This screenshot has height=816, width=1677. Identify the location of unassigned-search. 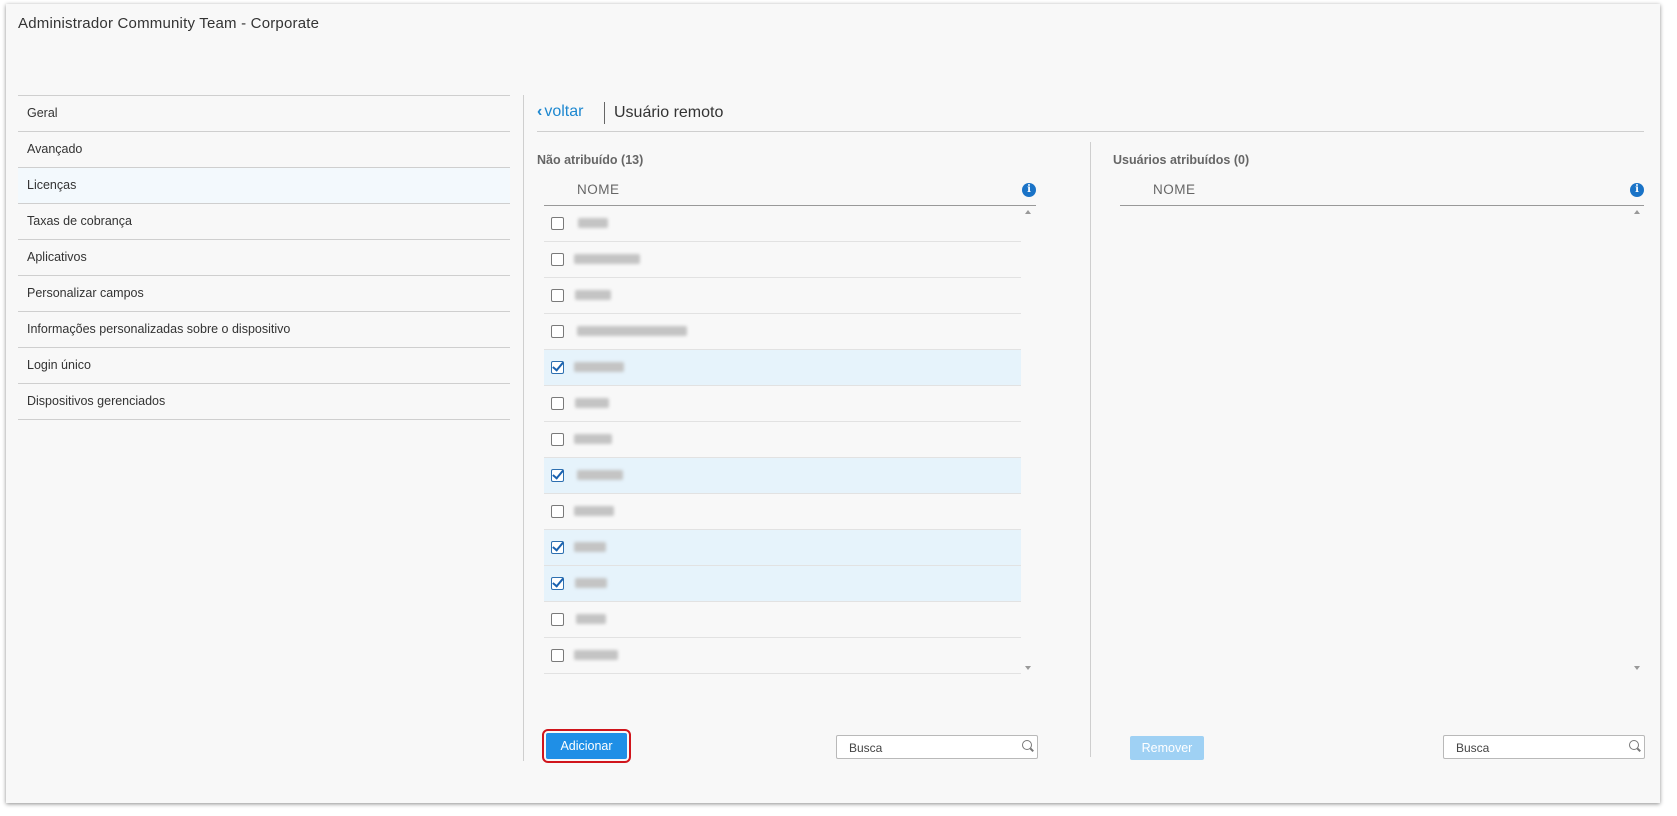
(937, 747).